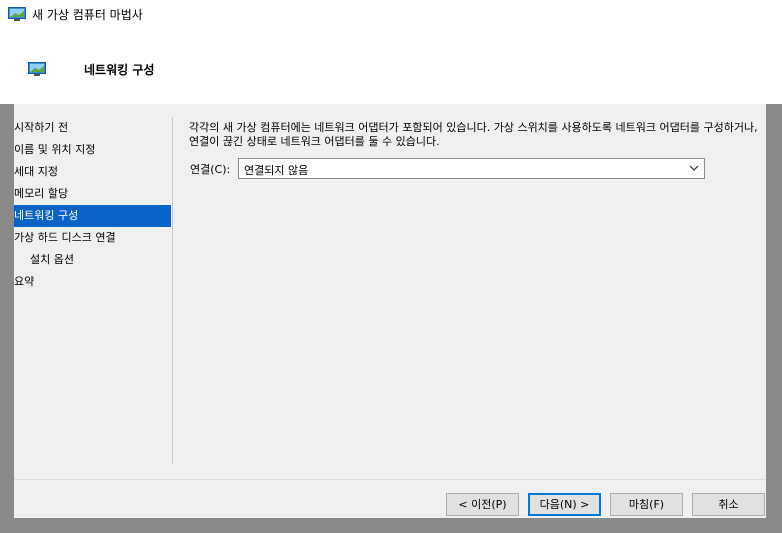 Image resolution: width=782 pixels, height=533 pixels. What do you see at coordinates (119, 70) in the screenshot?
I see `page-title: 네트워킹 구성` at bounding box center [119, 70].